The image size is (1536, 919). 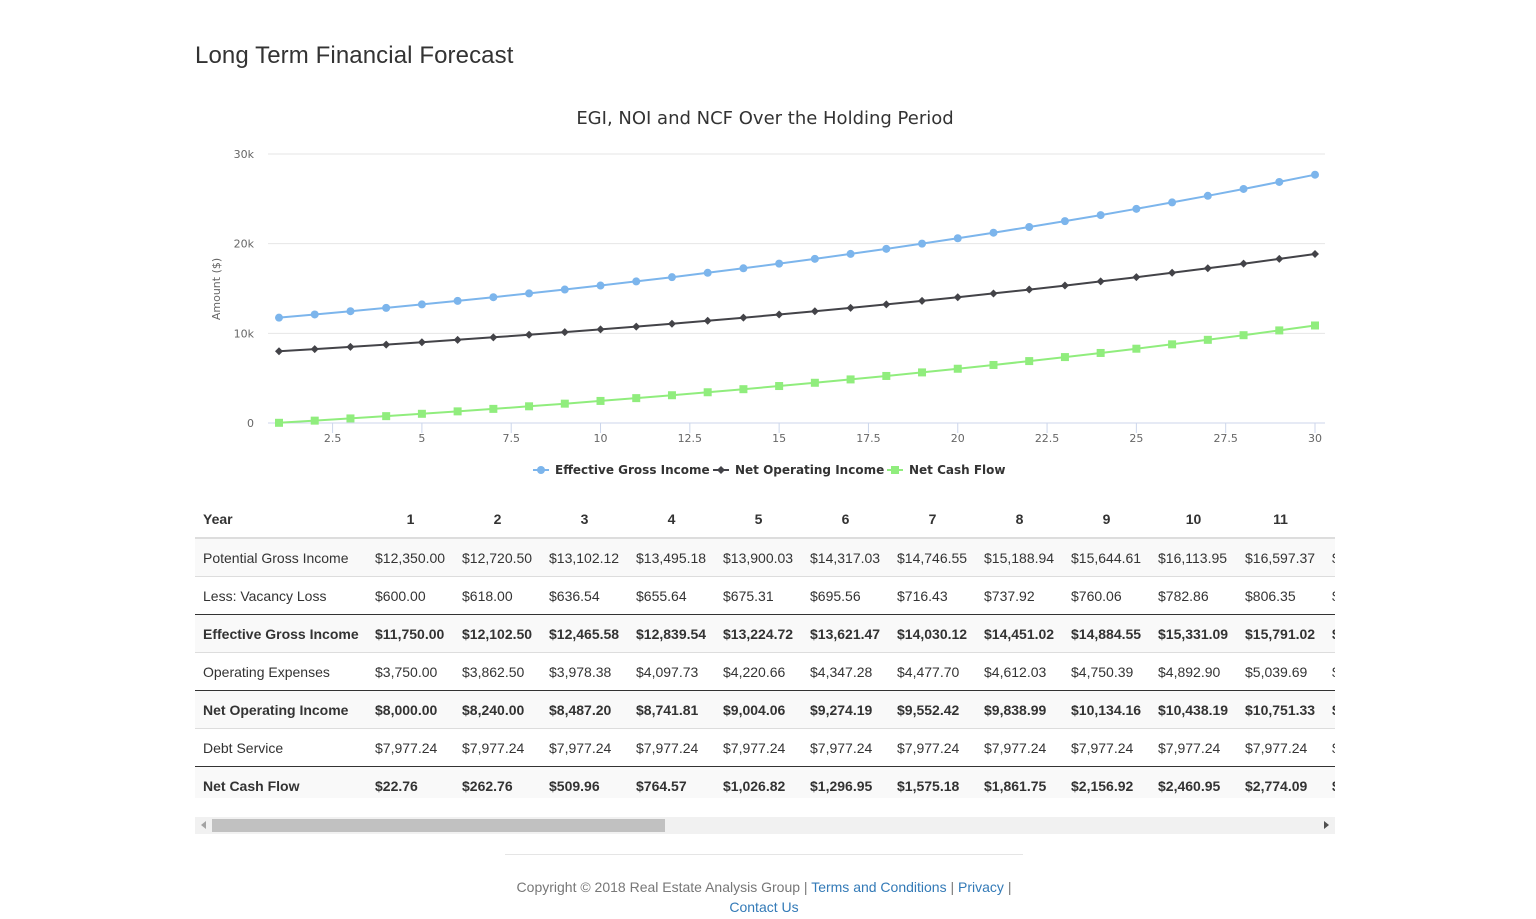 I want to click on table-cell: $22.76, so click(x=396, y=785).